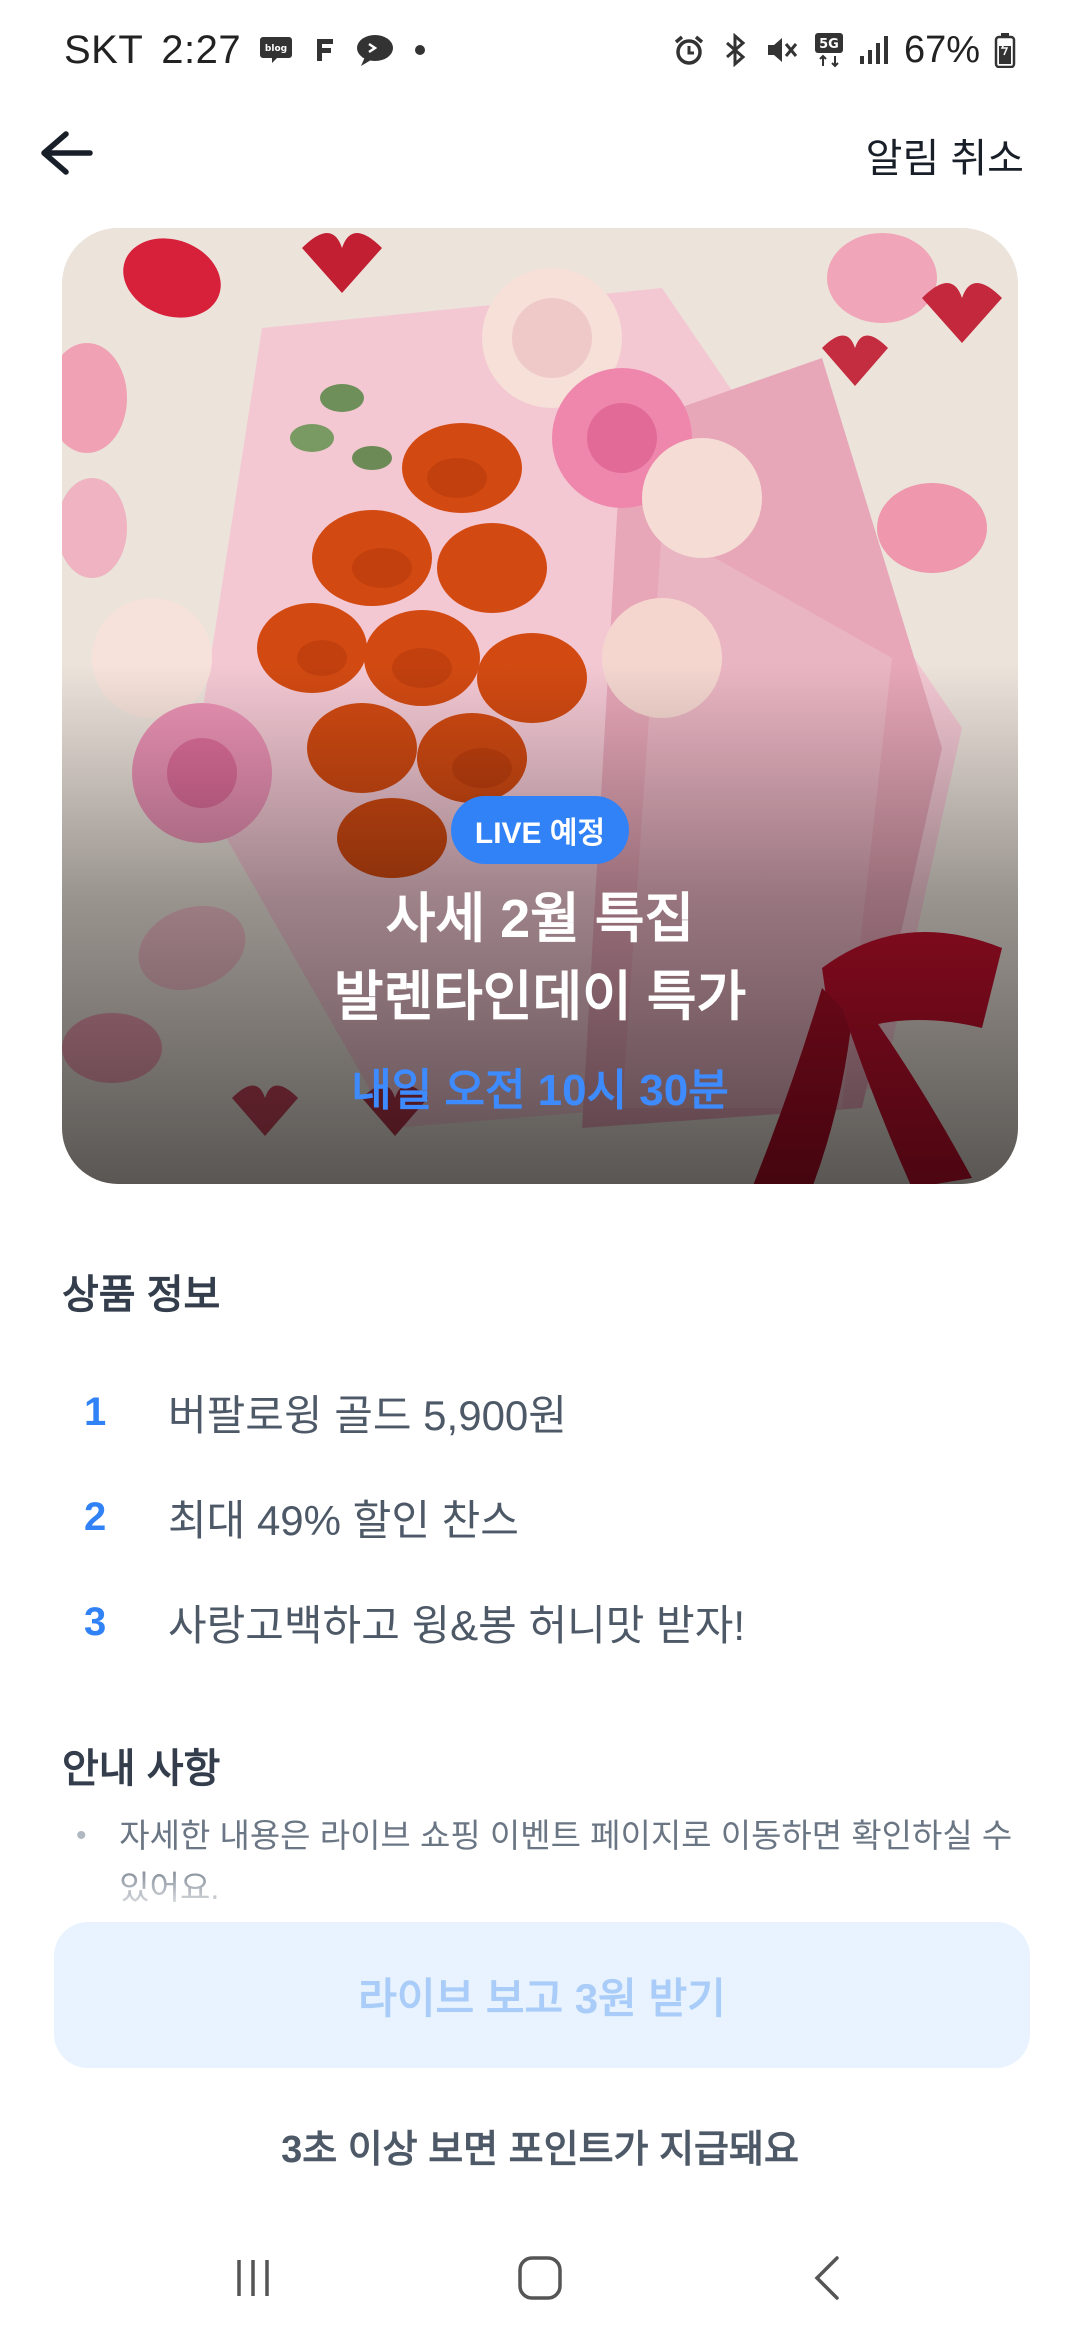 This screenshot has height=2340, width=1080. What do you see at coordinates (540, 1890) in the screenshot?
I see `scroll-fade` at bounding box center [540, 1890].